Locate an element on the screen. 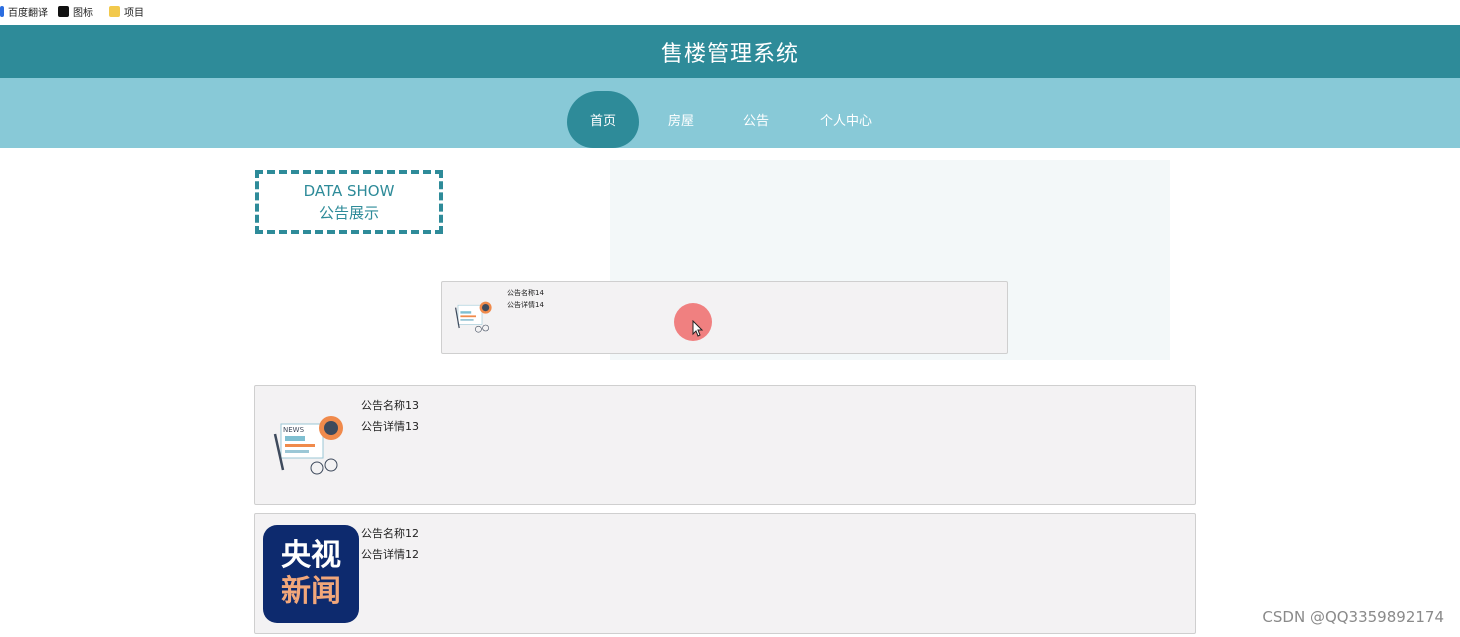  notice-detail: 公告详情12 is located at coordinates (390, 554).